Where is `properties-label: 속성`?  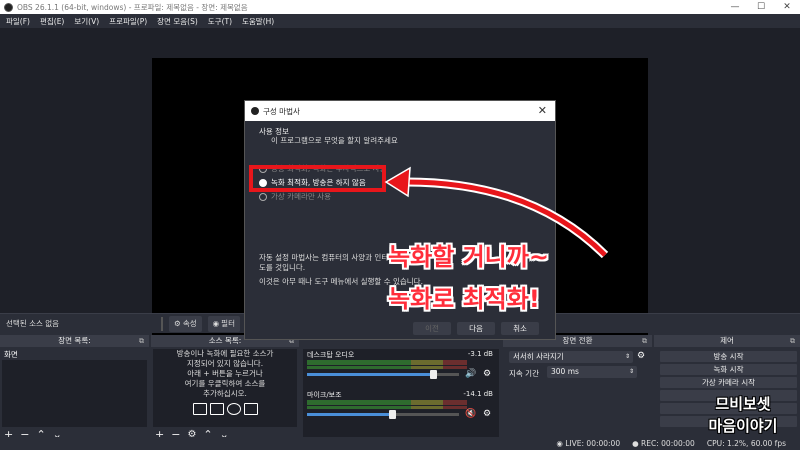
properties-label: 속성 is located at coordinates (189, 323).